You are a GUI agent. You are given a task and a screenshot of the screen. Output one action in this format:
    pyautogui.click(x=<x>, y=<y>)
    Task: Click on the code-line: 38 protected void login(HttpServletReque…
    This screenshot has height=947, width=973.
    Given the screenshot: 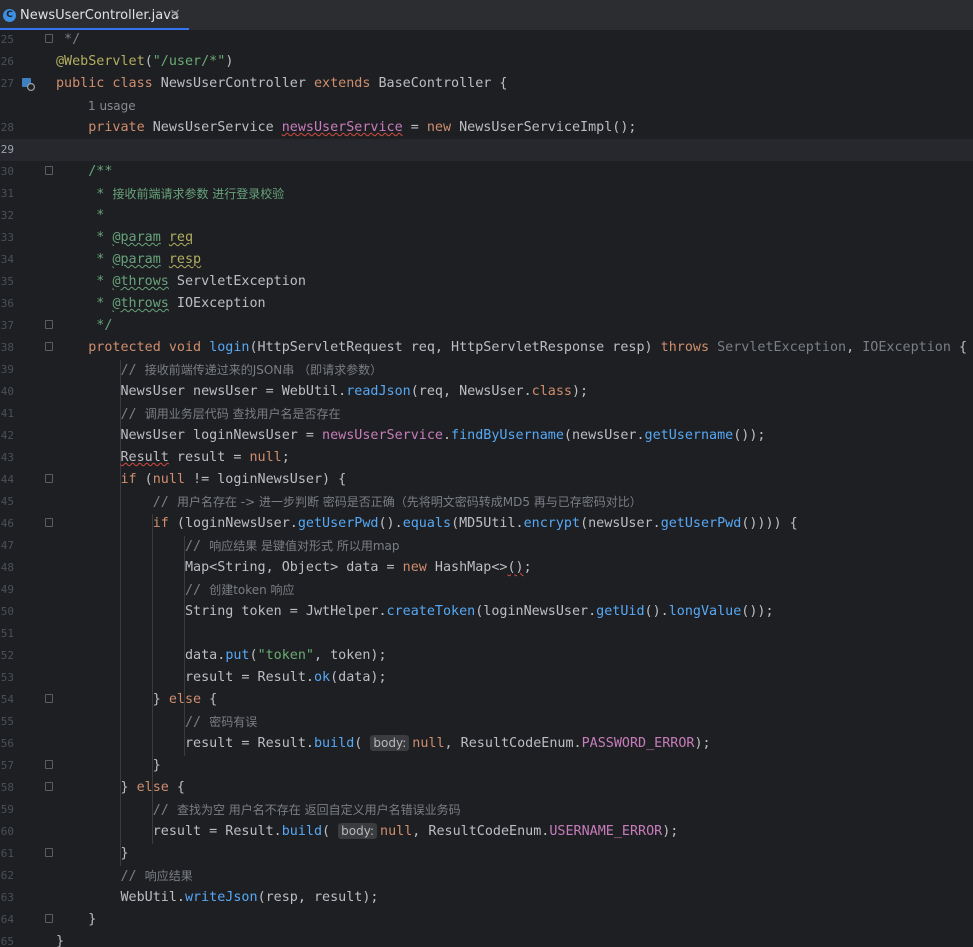 What is the action you would take?
    pyautogui.click(x=484, y=347)
    